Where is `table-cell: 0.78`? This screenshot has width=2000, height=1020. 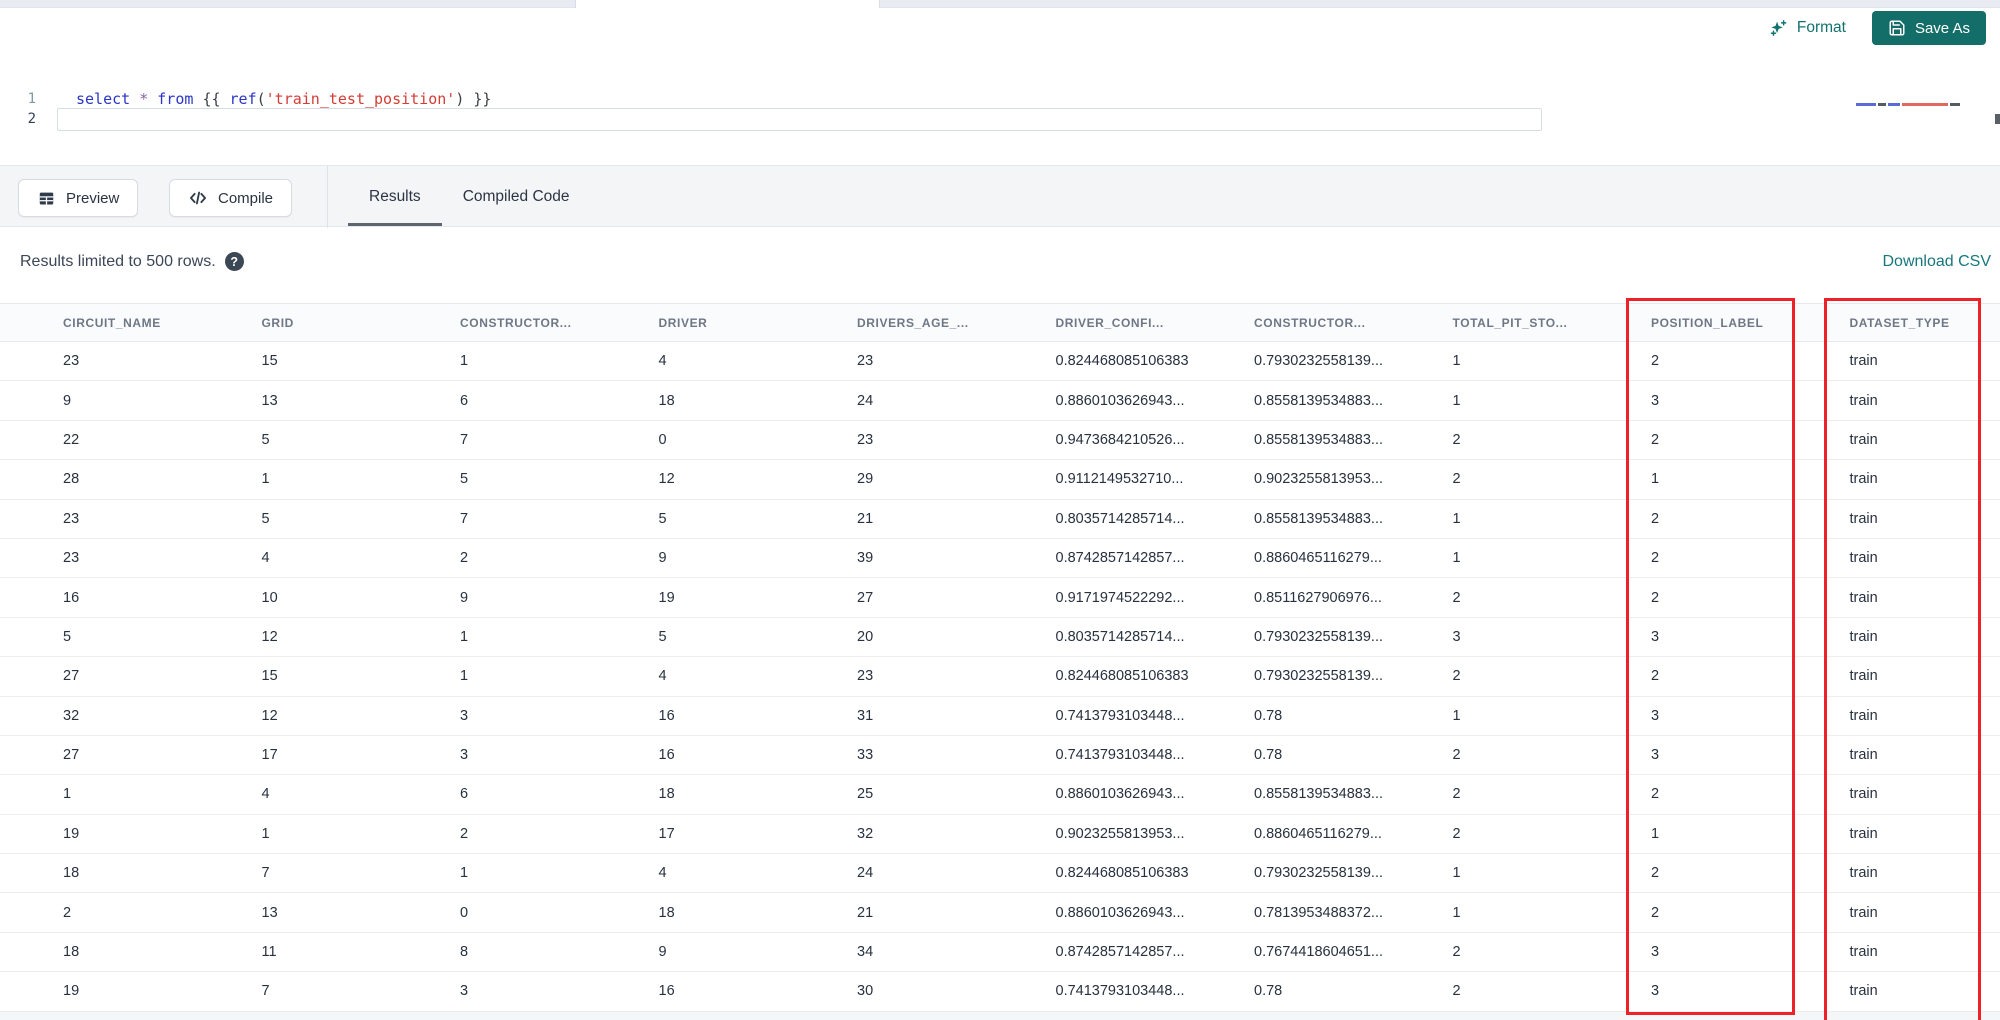 table-cell: 0.78 is located at coordinates (1268, 991).